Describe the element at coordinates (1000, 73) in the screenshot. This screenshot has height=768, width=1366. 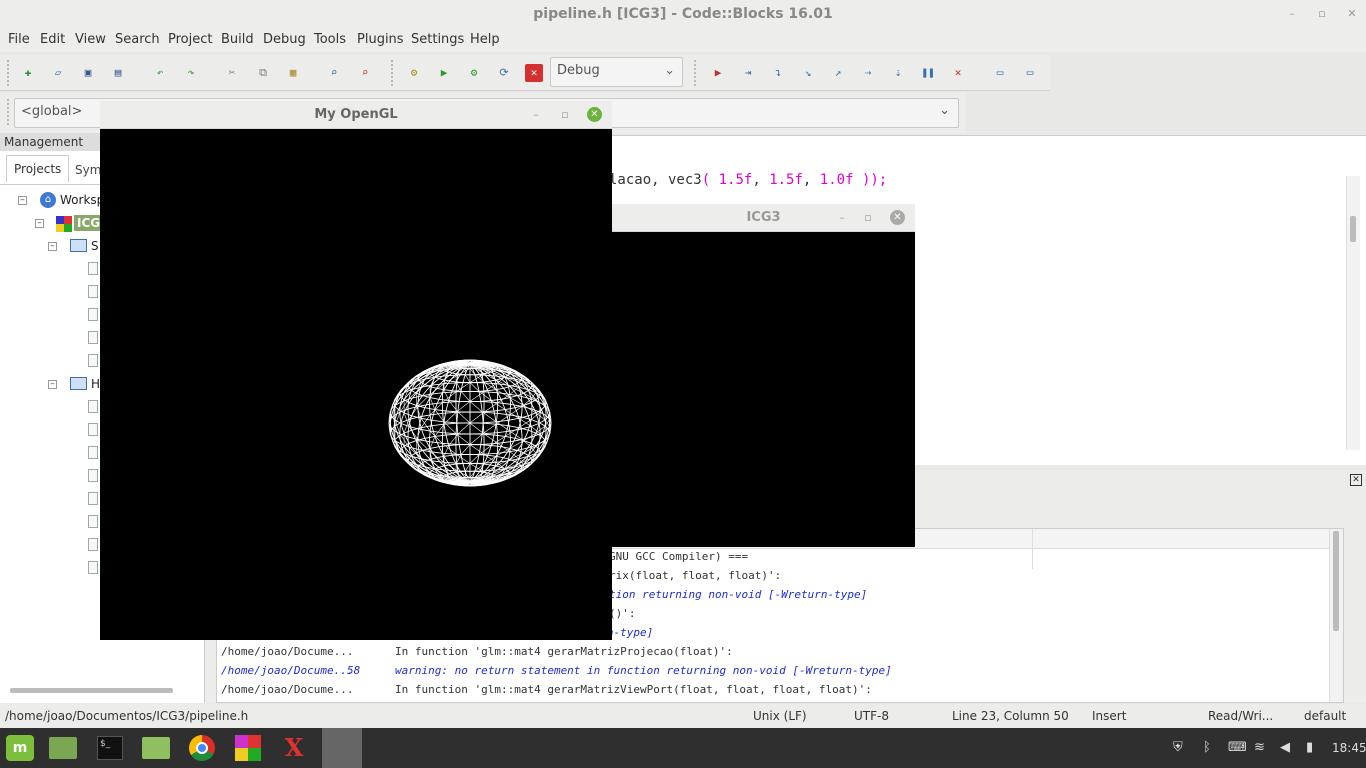
I see `debug-windows-icon: ▭` at that location.